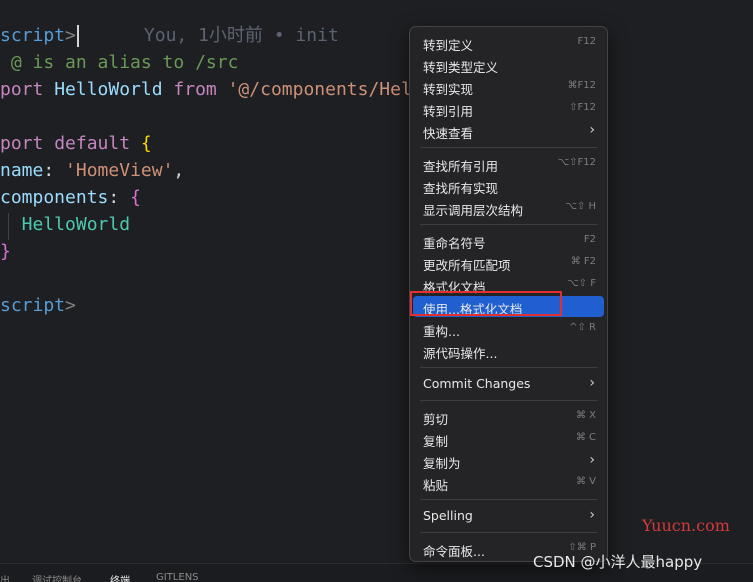  What do you see at coordinates (454, 243) in the screenshot?
I see `menu-item-label: 重命名符号` at bounding box center [454, 243].